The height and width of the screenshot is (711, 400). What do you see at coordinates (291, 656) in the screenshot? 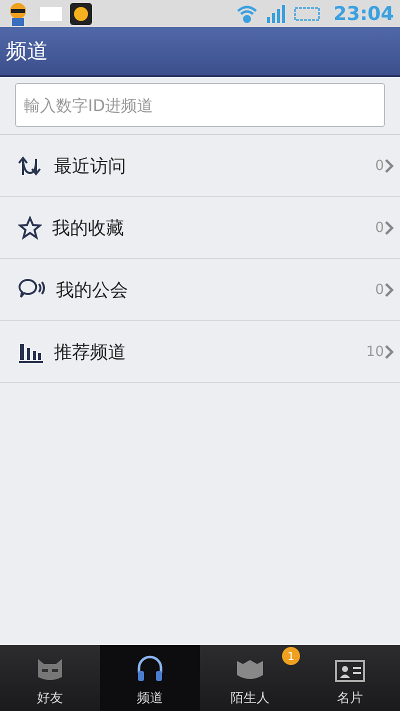
I see `notification-badge: 1` at bounding box center [291, 656].